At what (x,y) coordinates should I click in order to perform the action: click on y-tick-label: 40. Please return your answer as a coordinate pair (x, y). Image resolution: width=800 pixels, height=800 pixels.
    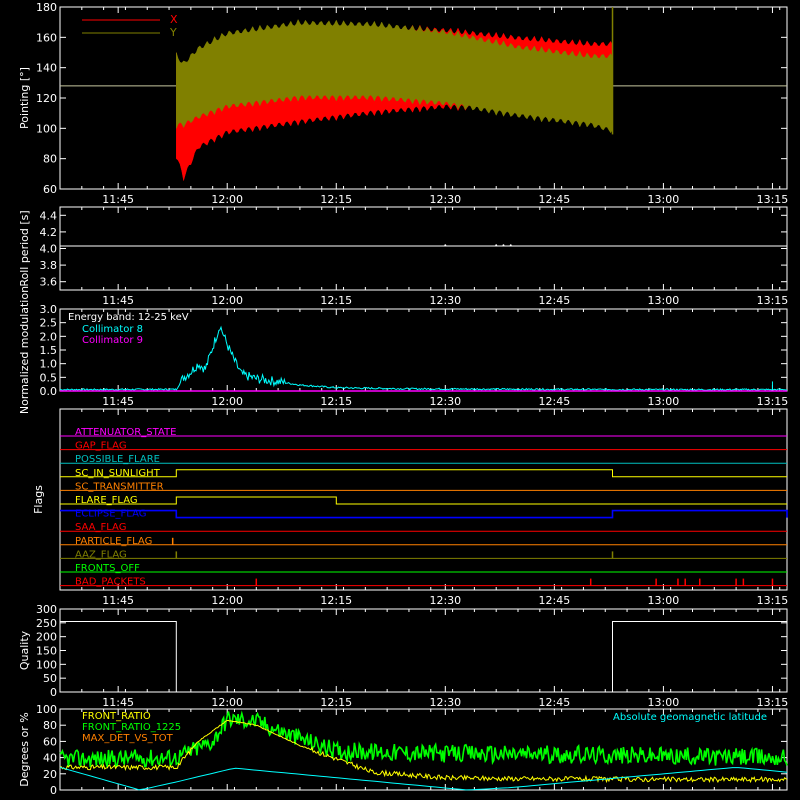
    Looking at the image, I should click on (50, 758).